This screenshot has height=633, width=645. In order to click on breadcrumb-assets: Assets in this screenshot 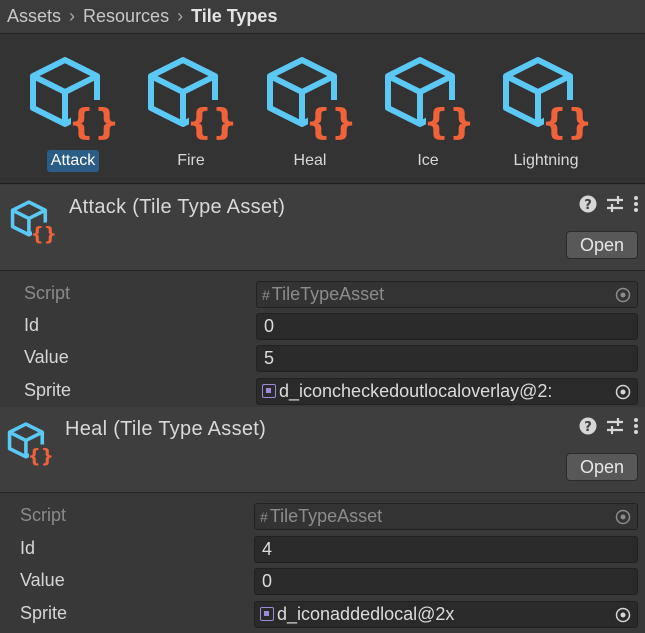, I will do `click(34, 16)`.